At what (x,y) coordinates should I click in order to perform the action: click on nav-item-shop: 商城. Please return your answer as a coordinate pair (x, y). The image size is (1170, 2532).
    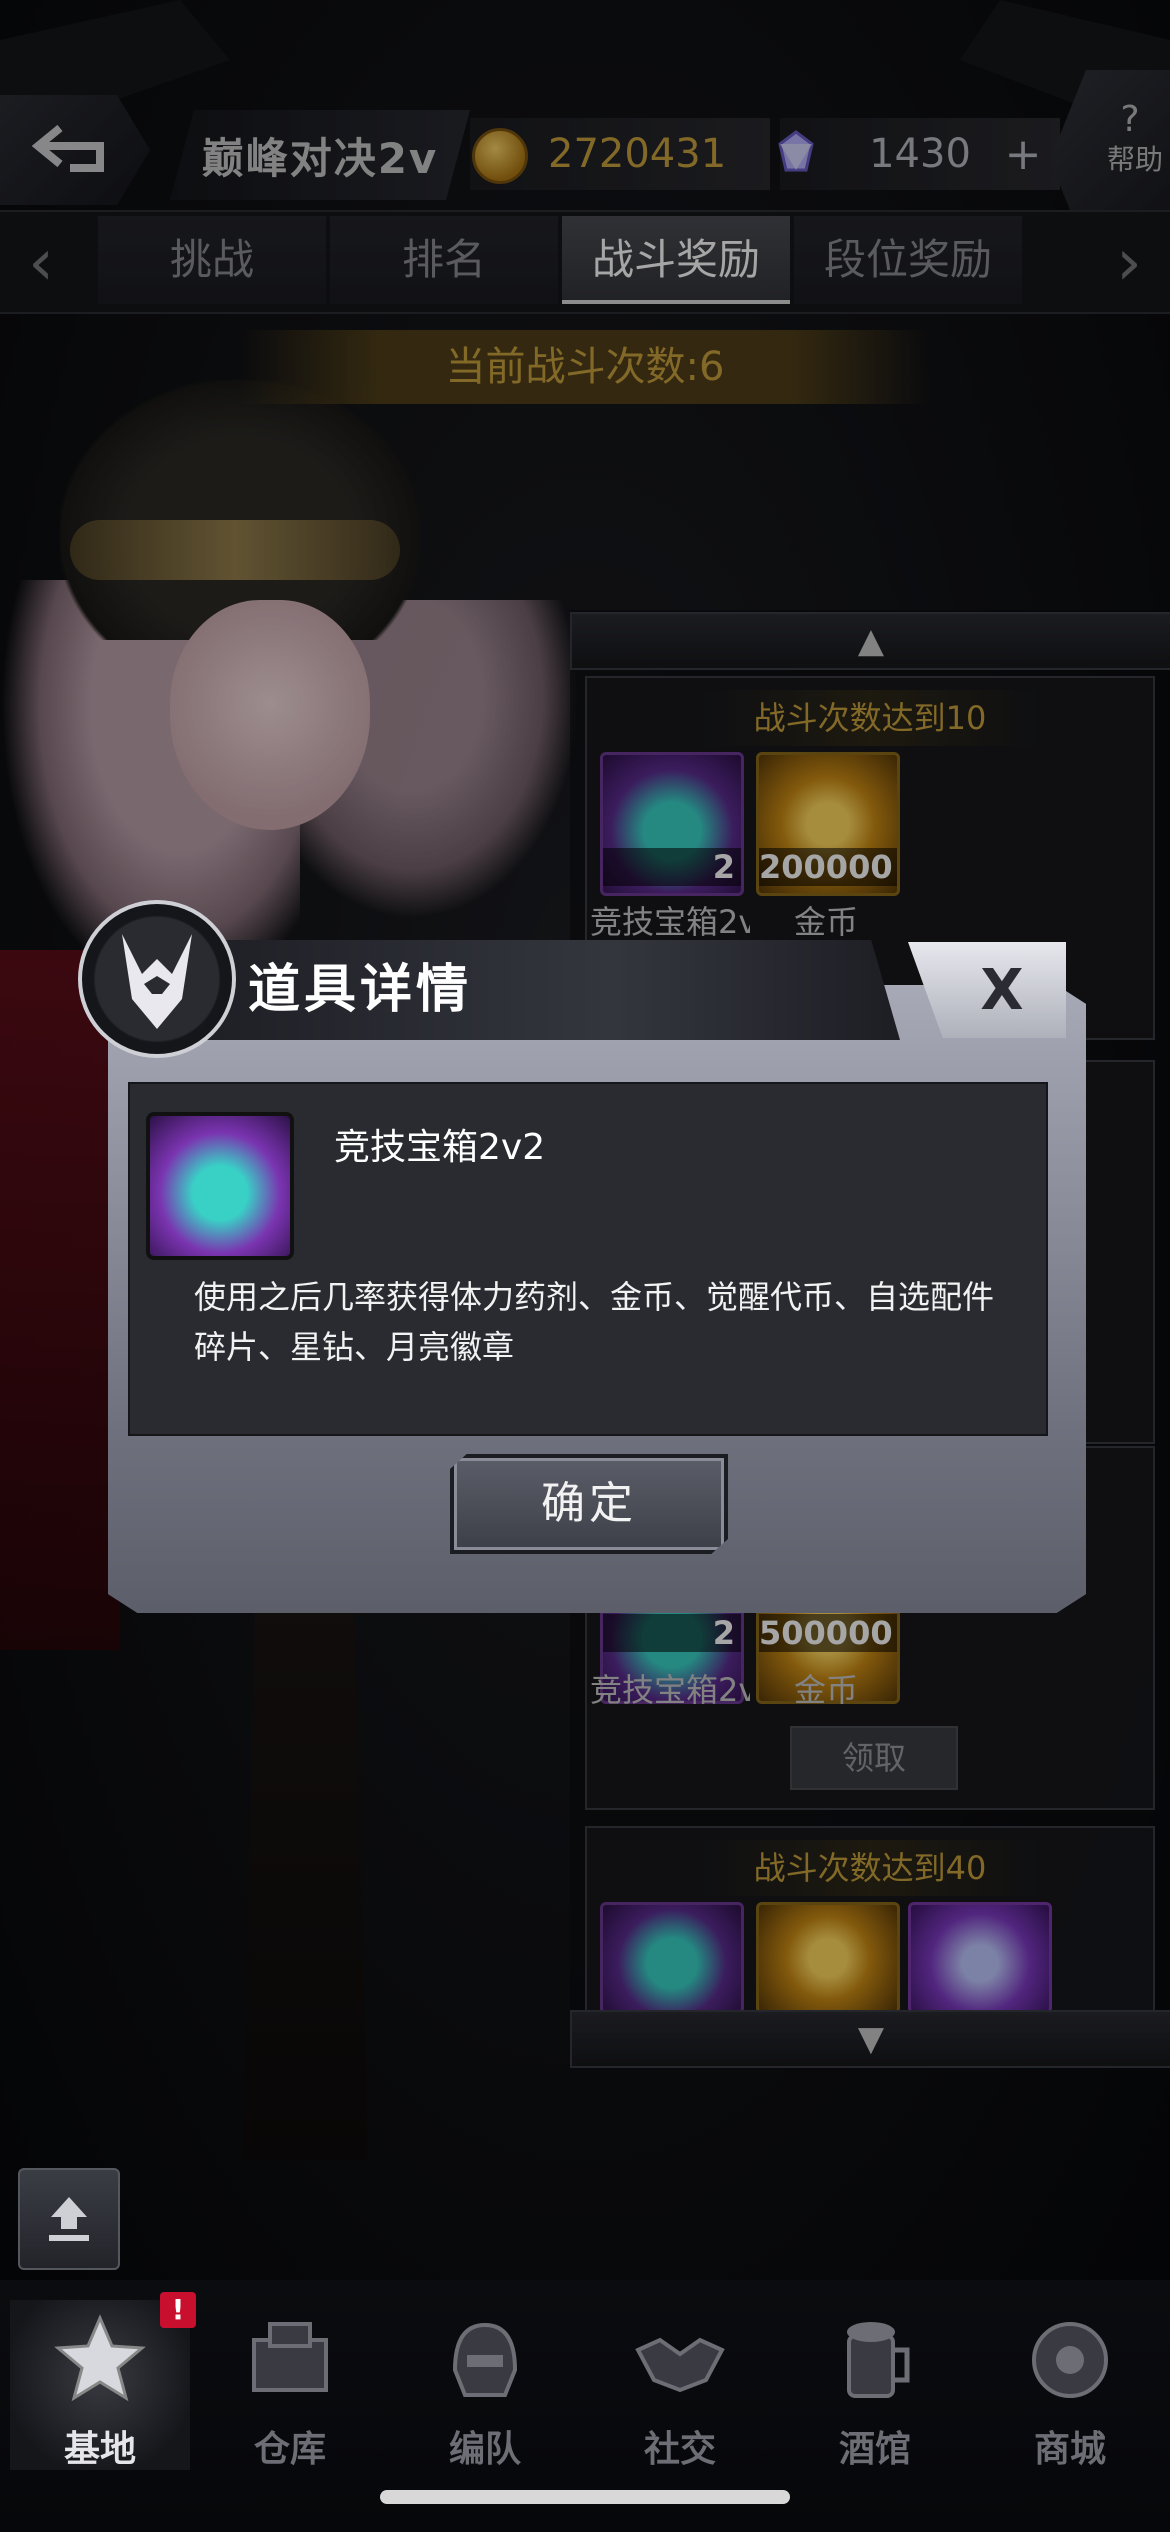
    Looking at the image, I should click on (1070, 2385).